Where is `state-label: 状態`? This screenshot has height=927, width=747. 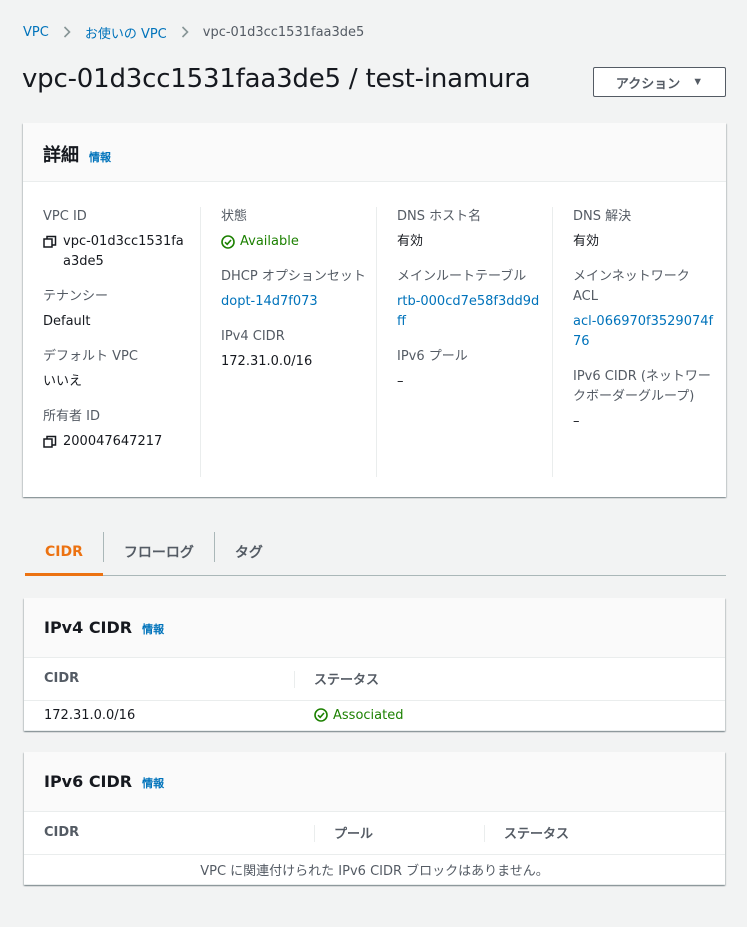
state-label: 状態 is located at coordinates (234, 216).